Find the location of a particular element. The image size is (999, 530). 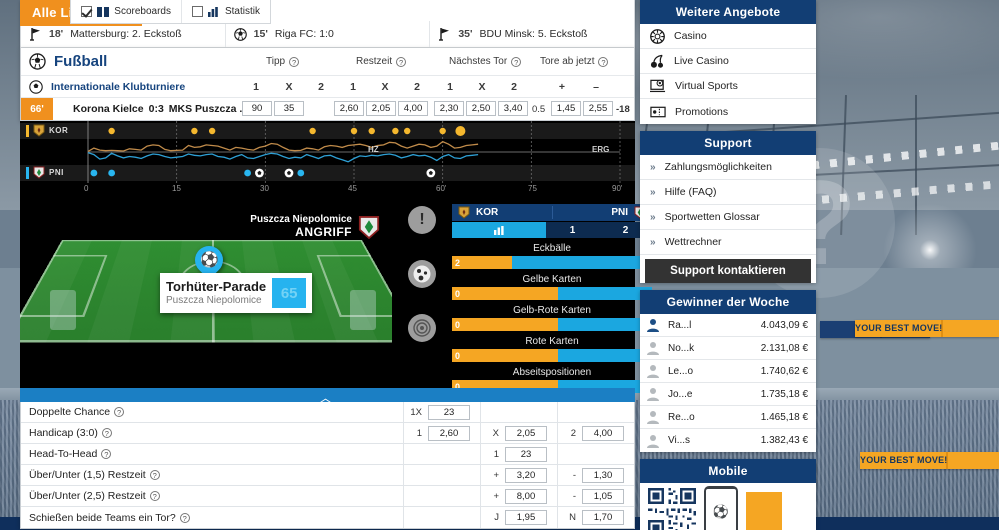

scoreboards-checkbox is located at coordinates (87, 11).